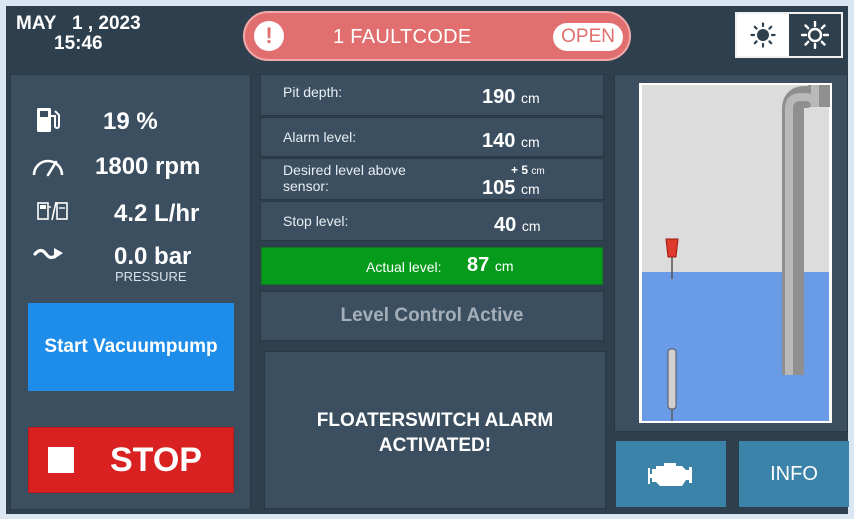 This screenshot has height=519, width=854. What do you see at coordinates (148, 166) in the screenshot?
I see `rpm-value: 1800 rpm` at bounding box center [148, 166].